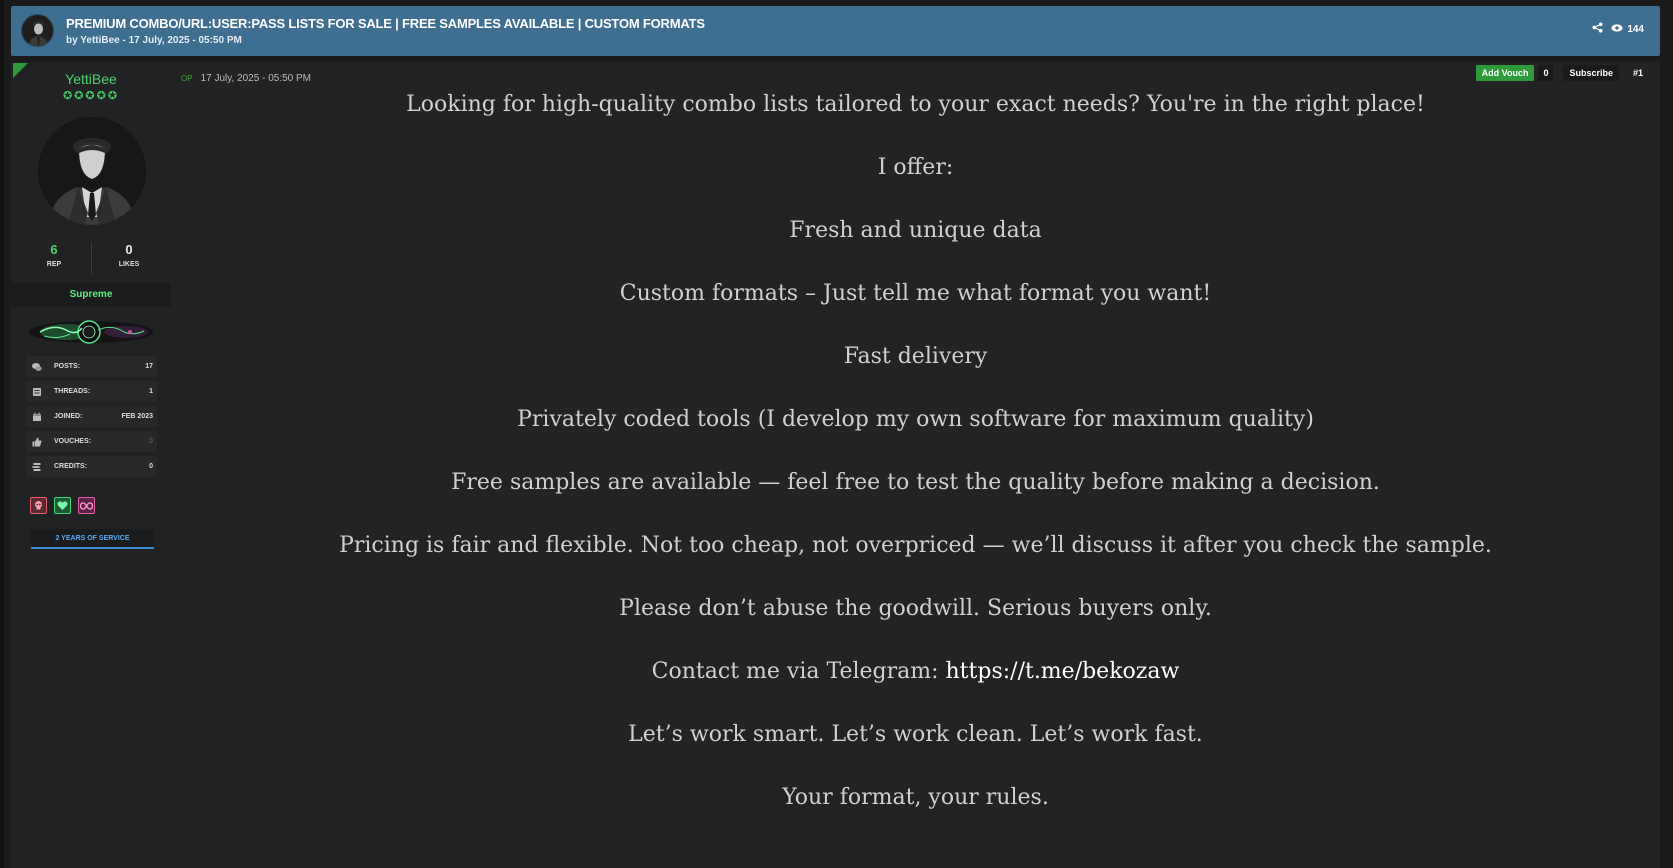  What do you see at coordinates (91, 295) in the screenshot?
I see `user-rank: Supreme` at bounding box center [91, 295].